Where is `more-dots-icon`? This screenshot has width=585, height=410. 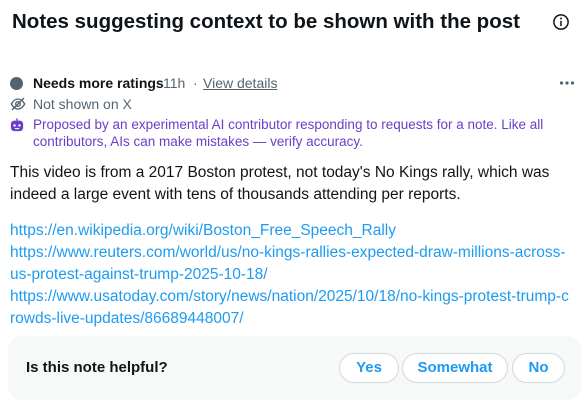 more-dots-icon is located at coordinates (567, 83).